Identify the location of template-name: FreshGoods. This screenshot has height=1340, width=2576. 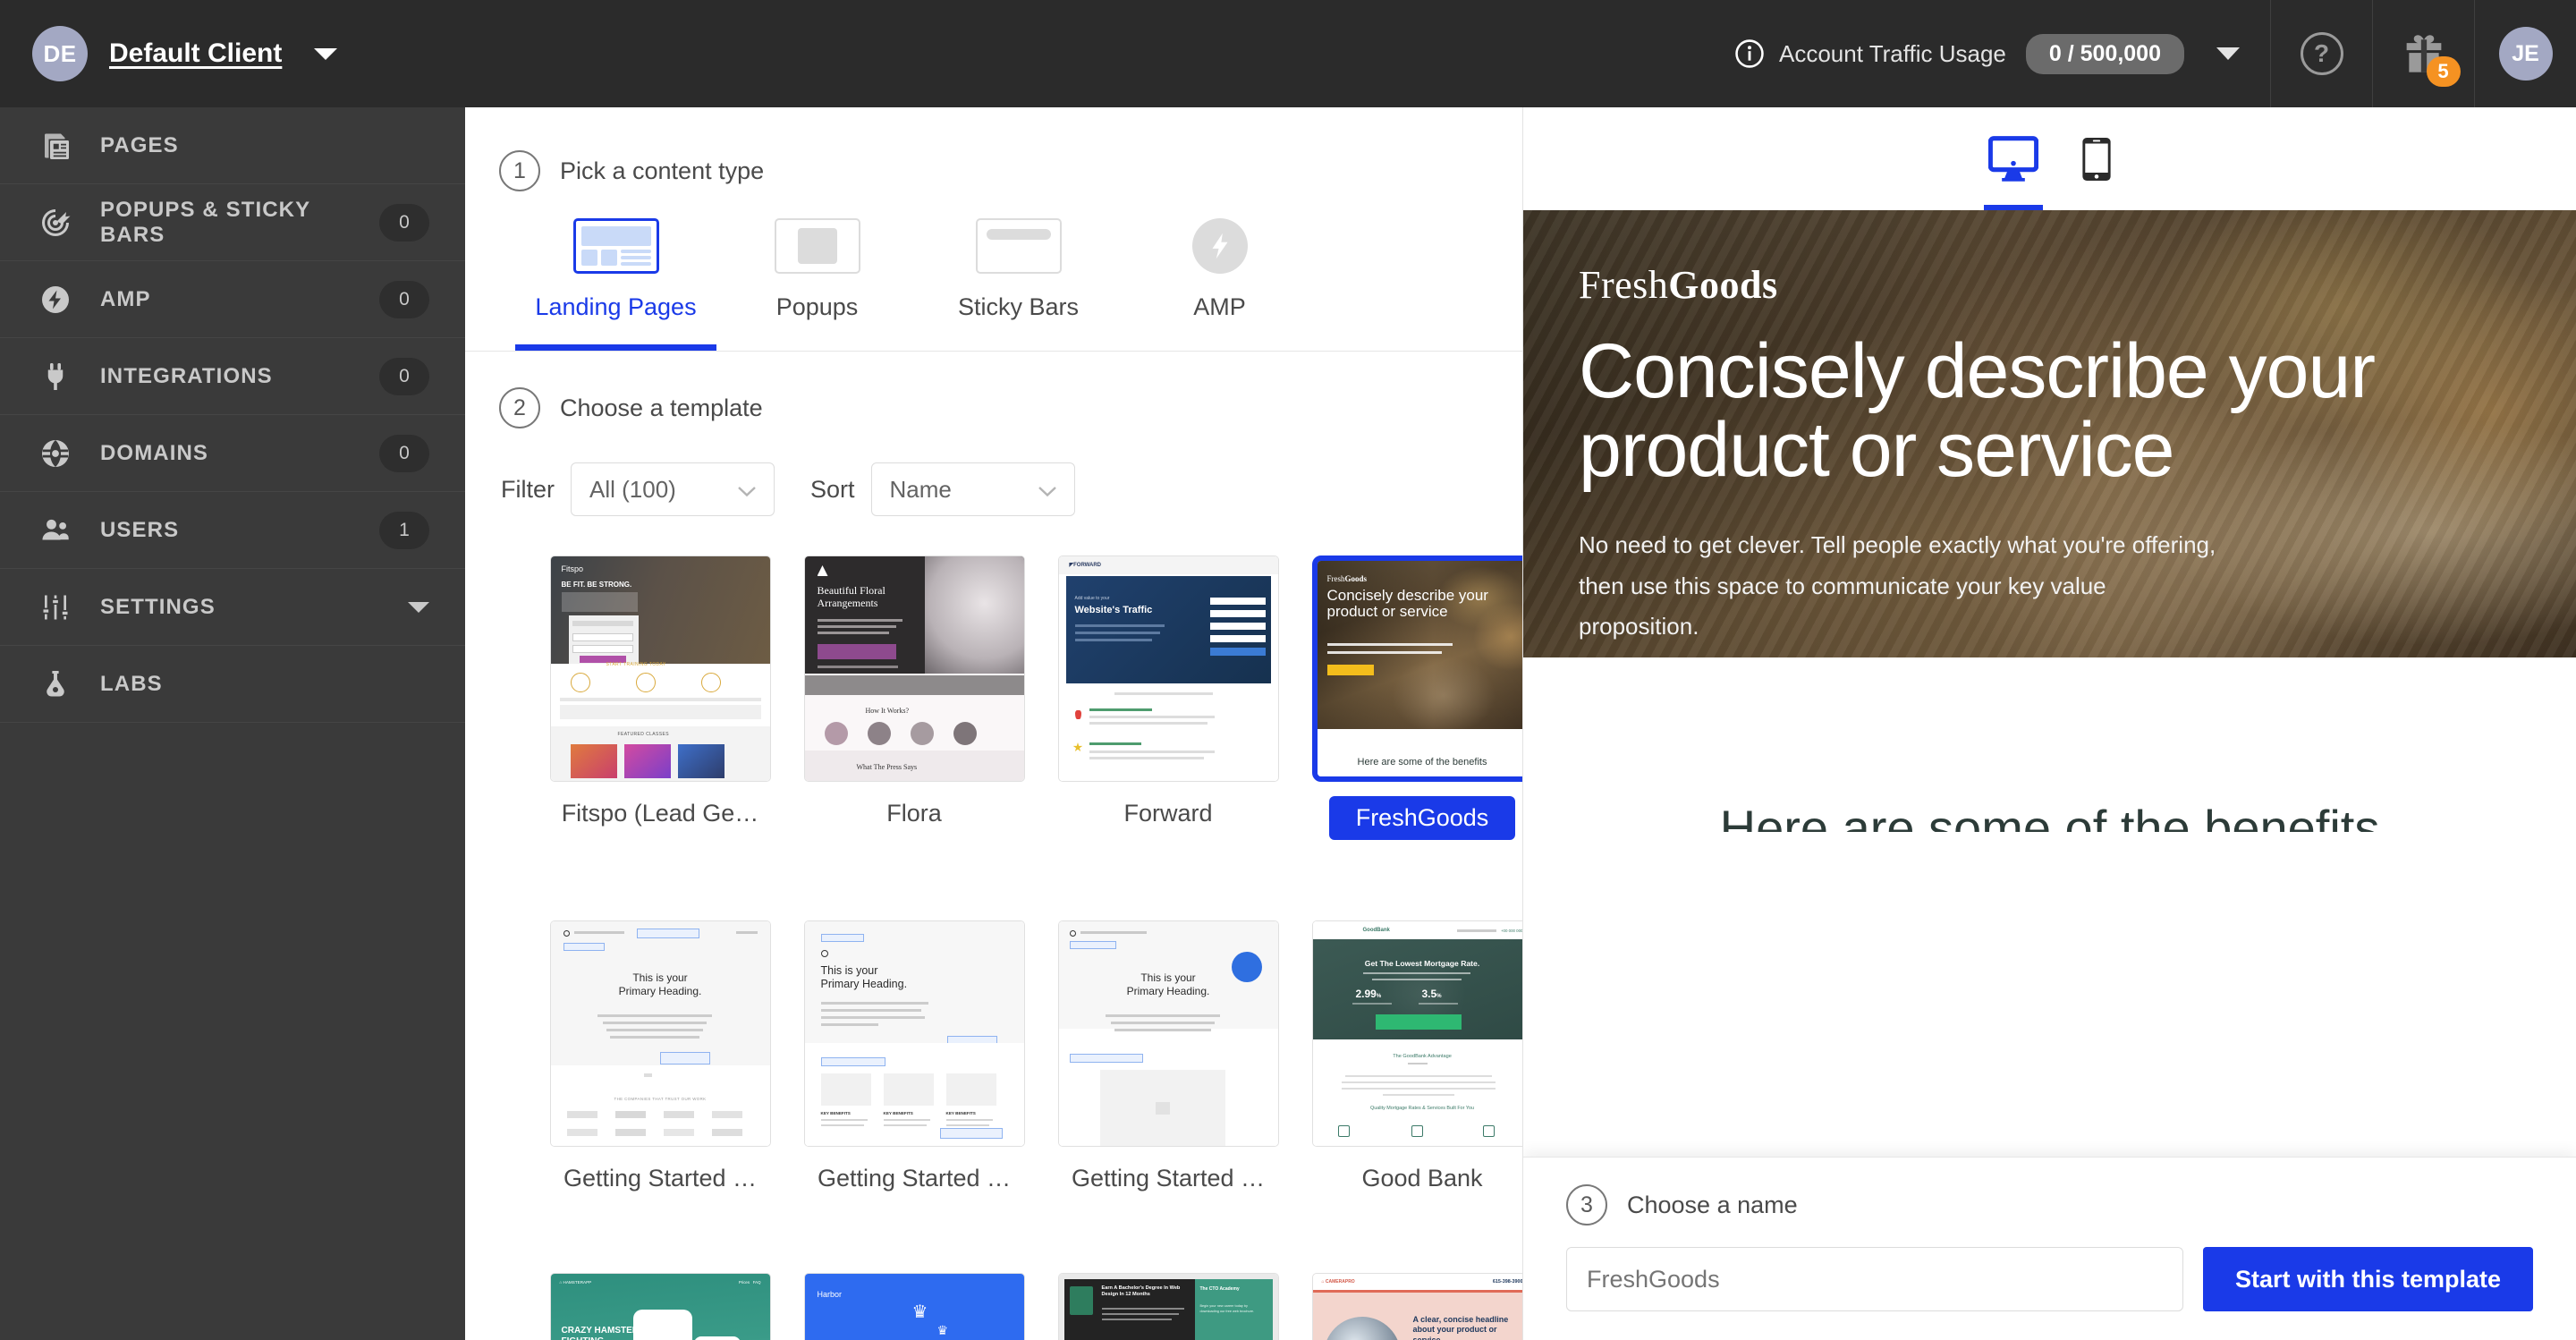
(1422, 818).